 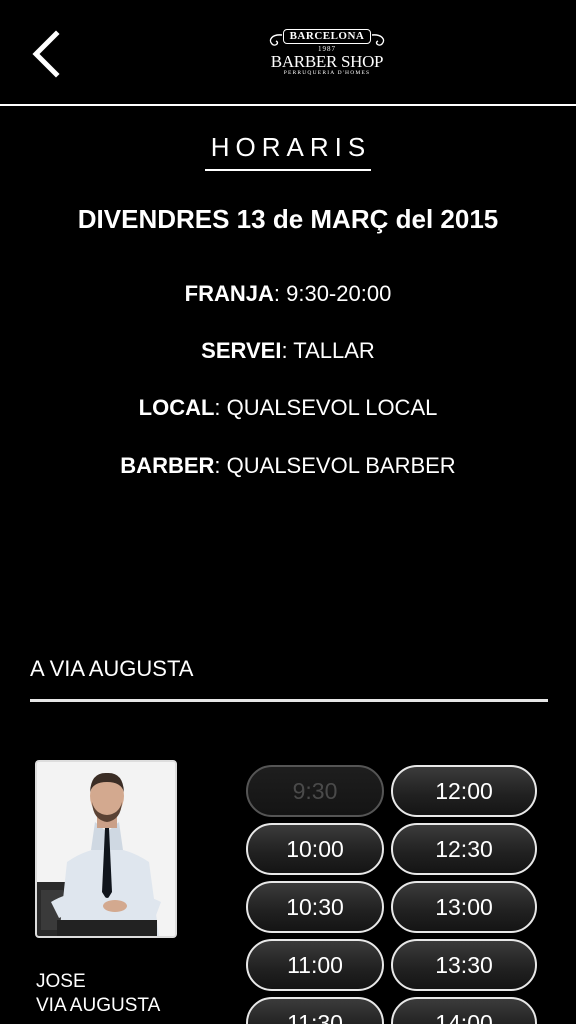 I want to click on info-servei: SERVEI: TALLAR, so click(x=288, y=351).